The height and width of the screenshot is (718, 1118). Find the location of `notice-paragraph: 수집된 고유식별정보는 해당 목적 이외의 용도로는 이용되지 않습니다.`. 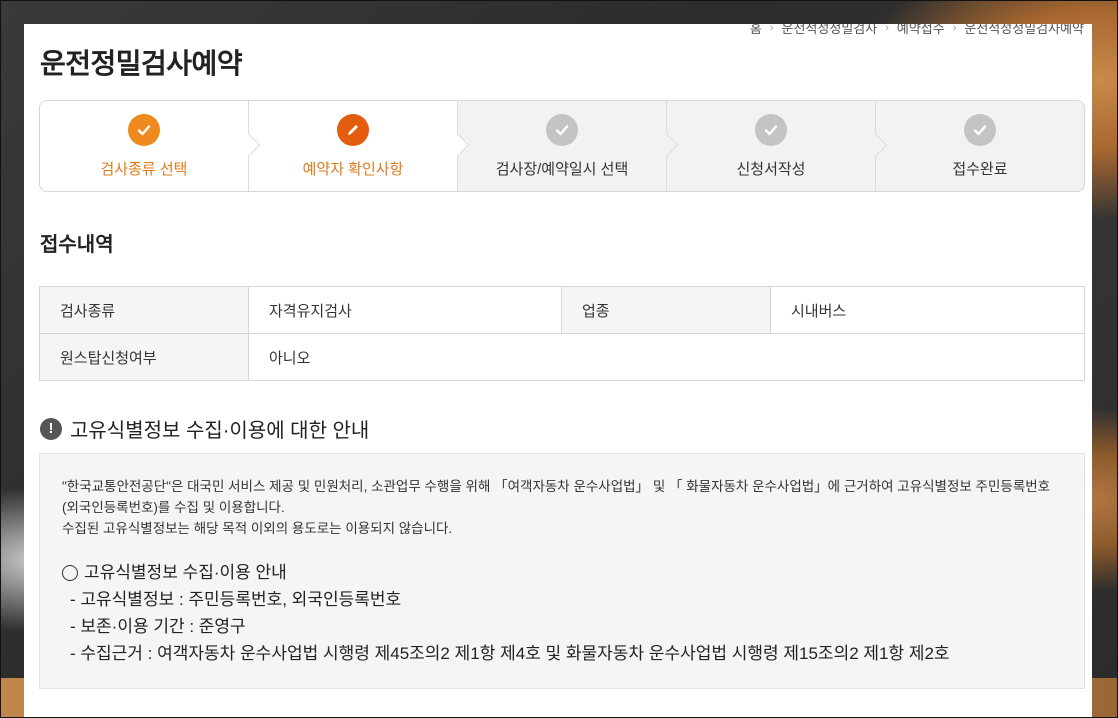

notice-paragraph: 수집된 고유식별정보는 해당 목적 이외의 용도로는 이용되지 않습니다. is located at coordinates (257, 528).